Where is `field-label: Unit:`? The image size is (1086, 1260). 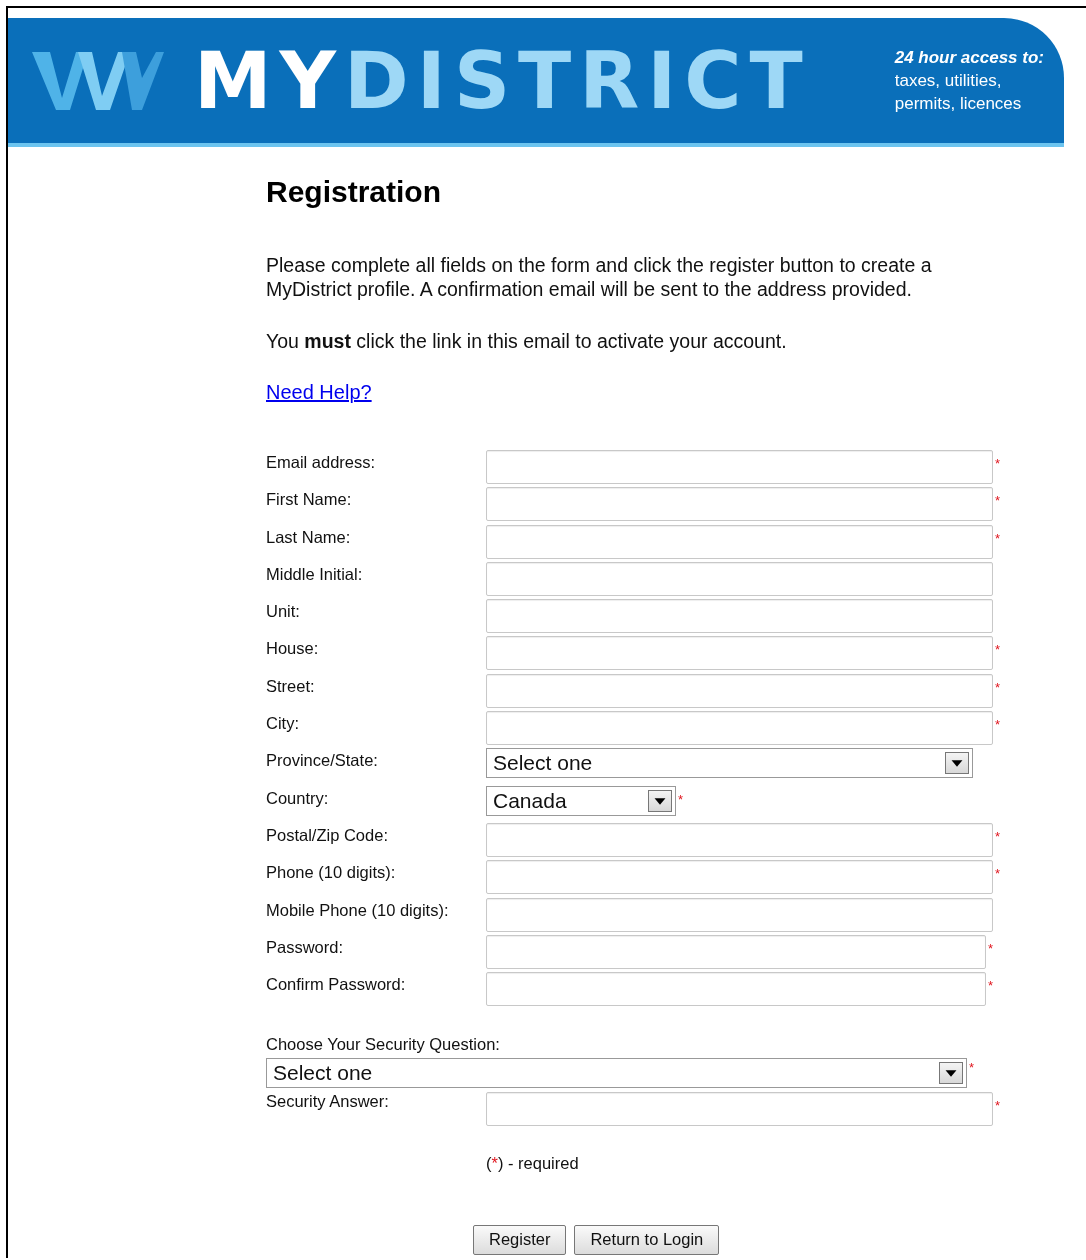 field-label: Unit: is located at coordinates (283, 611).